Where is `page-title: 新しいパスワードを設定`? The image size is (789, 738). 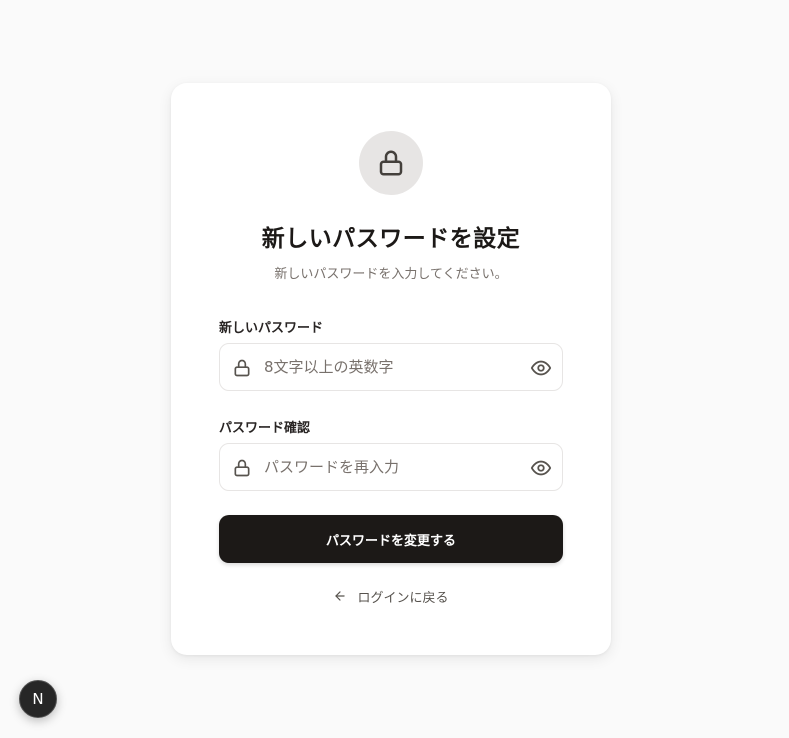 page-title: 新しいパスワードを設定 is located at coordinates (391, 239).